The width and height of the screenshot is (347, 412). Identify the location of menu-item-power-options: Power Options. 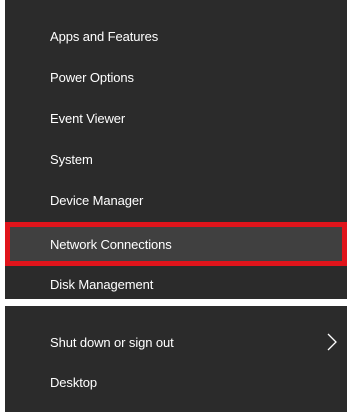
(176, 77).